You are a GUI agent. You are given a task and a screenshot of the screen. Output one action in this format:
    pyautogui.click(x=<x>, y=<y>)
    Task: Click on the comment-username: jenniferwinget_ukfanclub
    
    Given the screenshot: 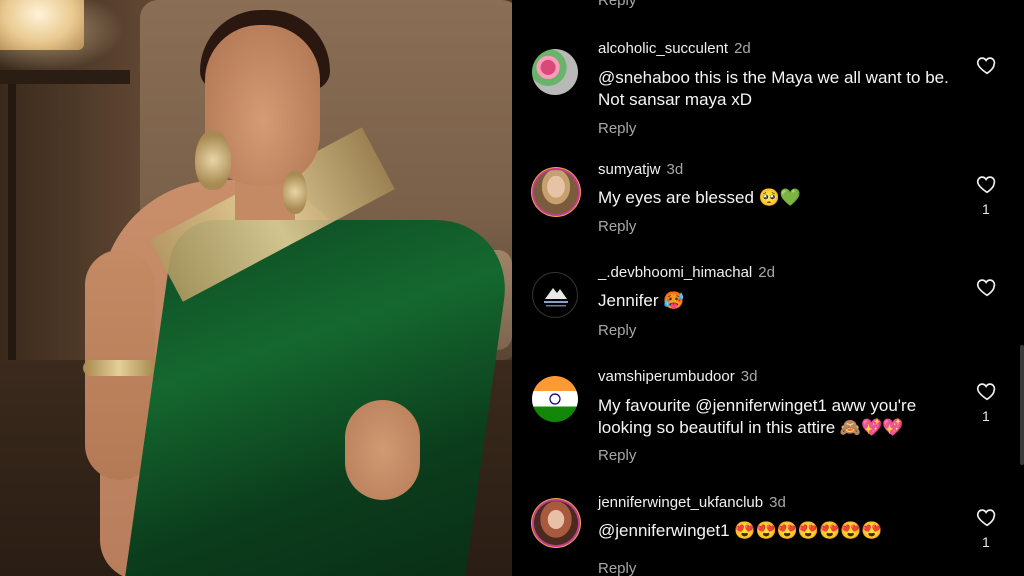 What is the action you would take?
    pyautogui.click(x=680, y=502)
    